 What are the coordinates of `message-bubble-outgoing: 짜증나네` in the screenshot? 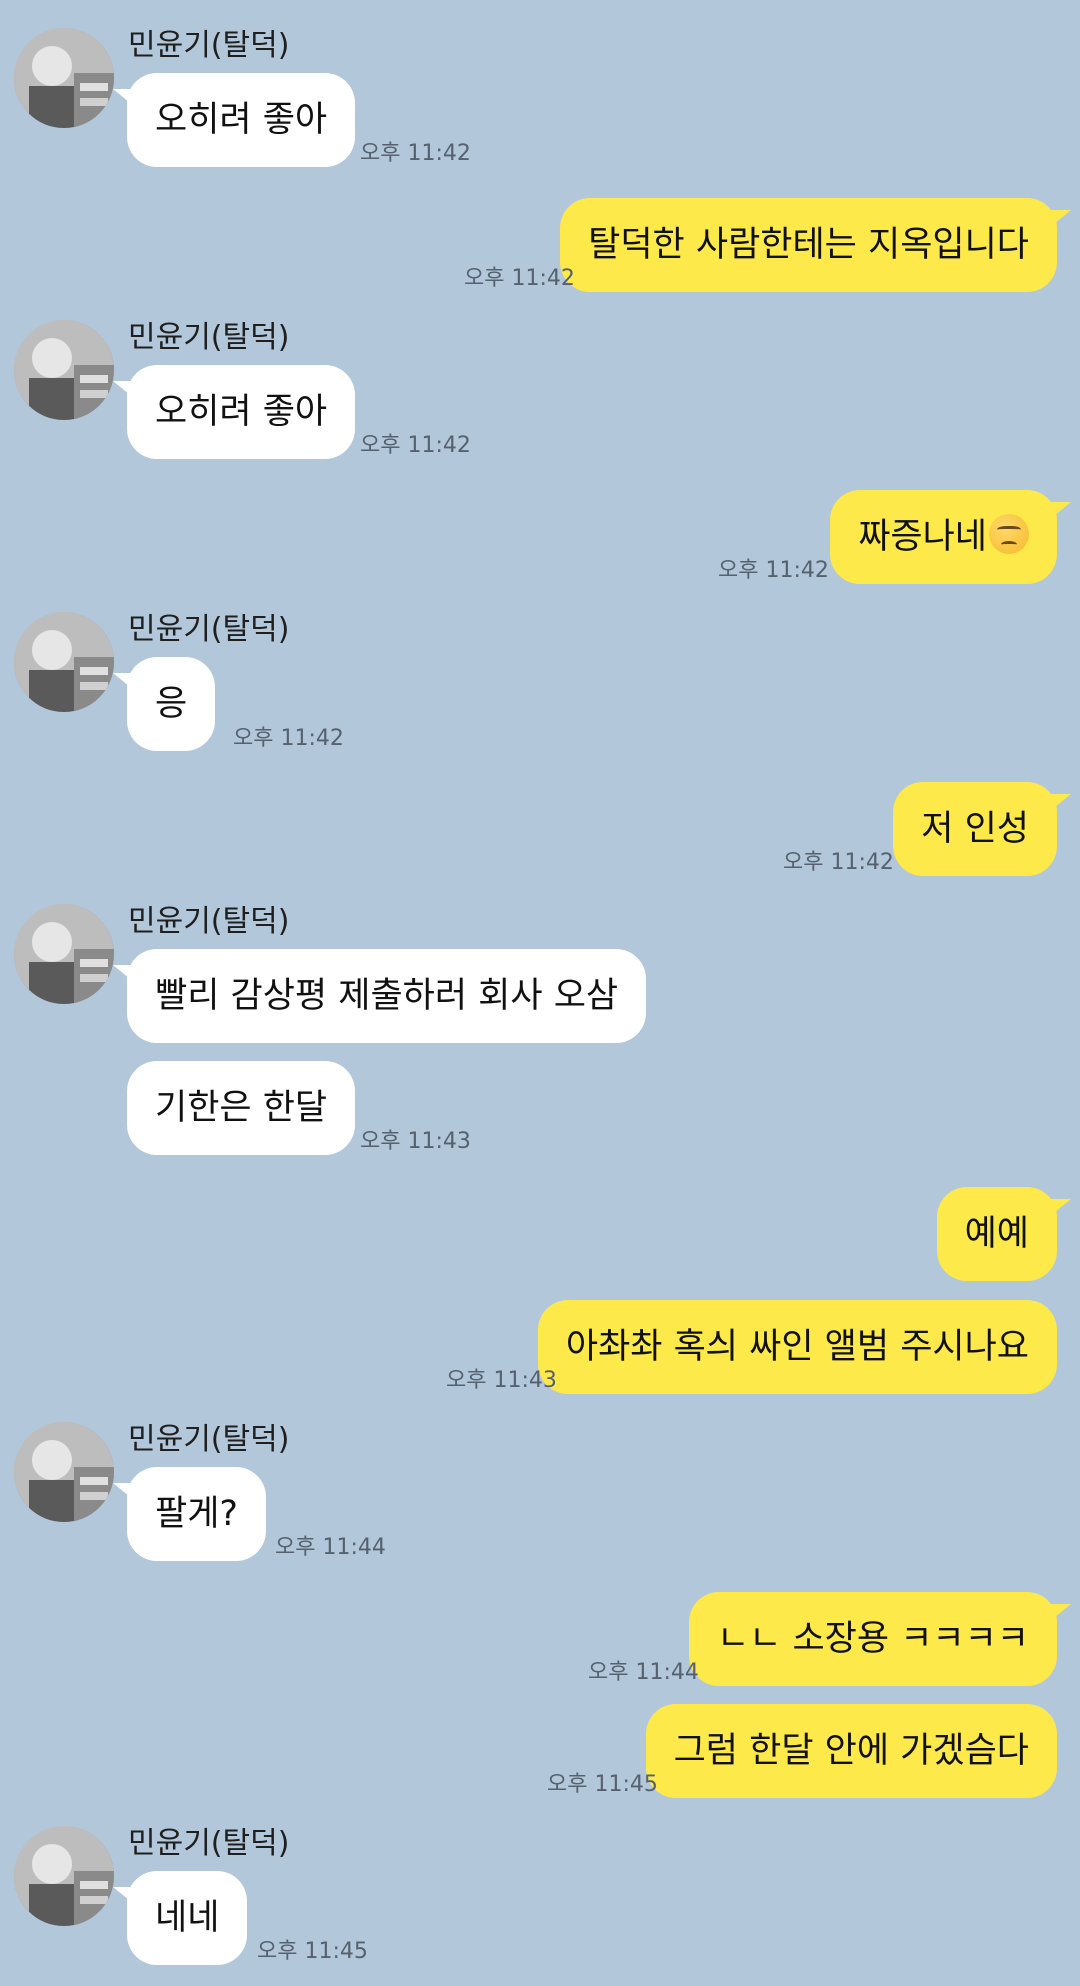 It's located at (950, 537).